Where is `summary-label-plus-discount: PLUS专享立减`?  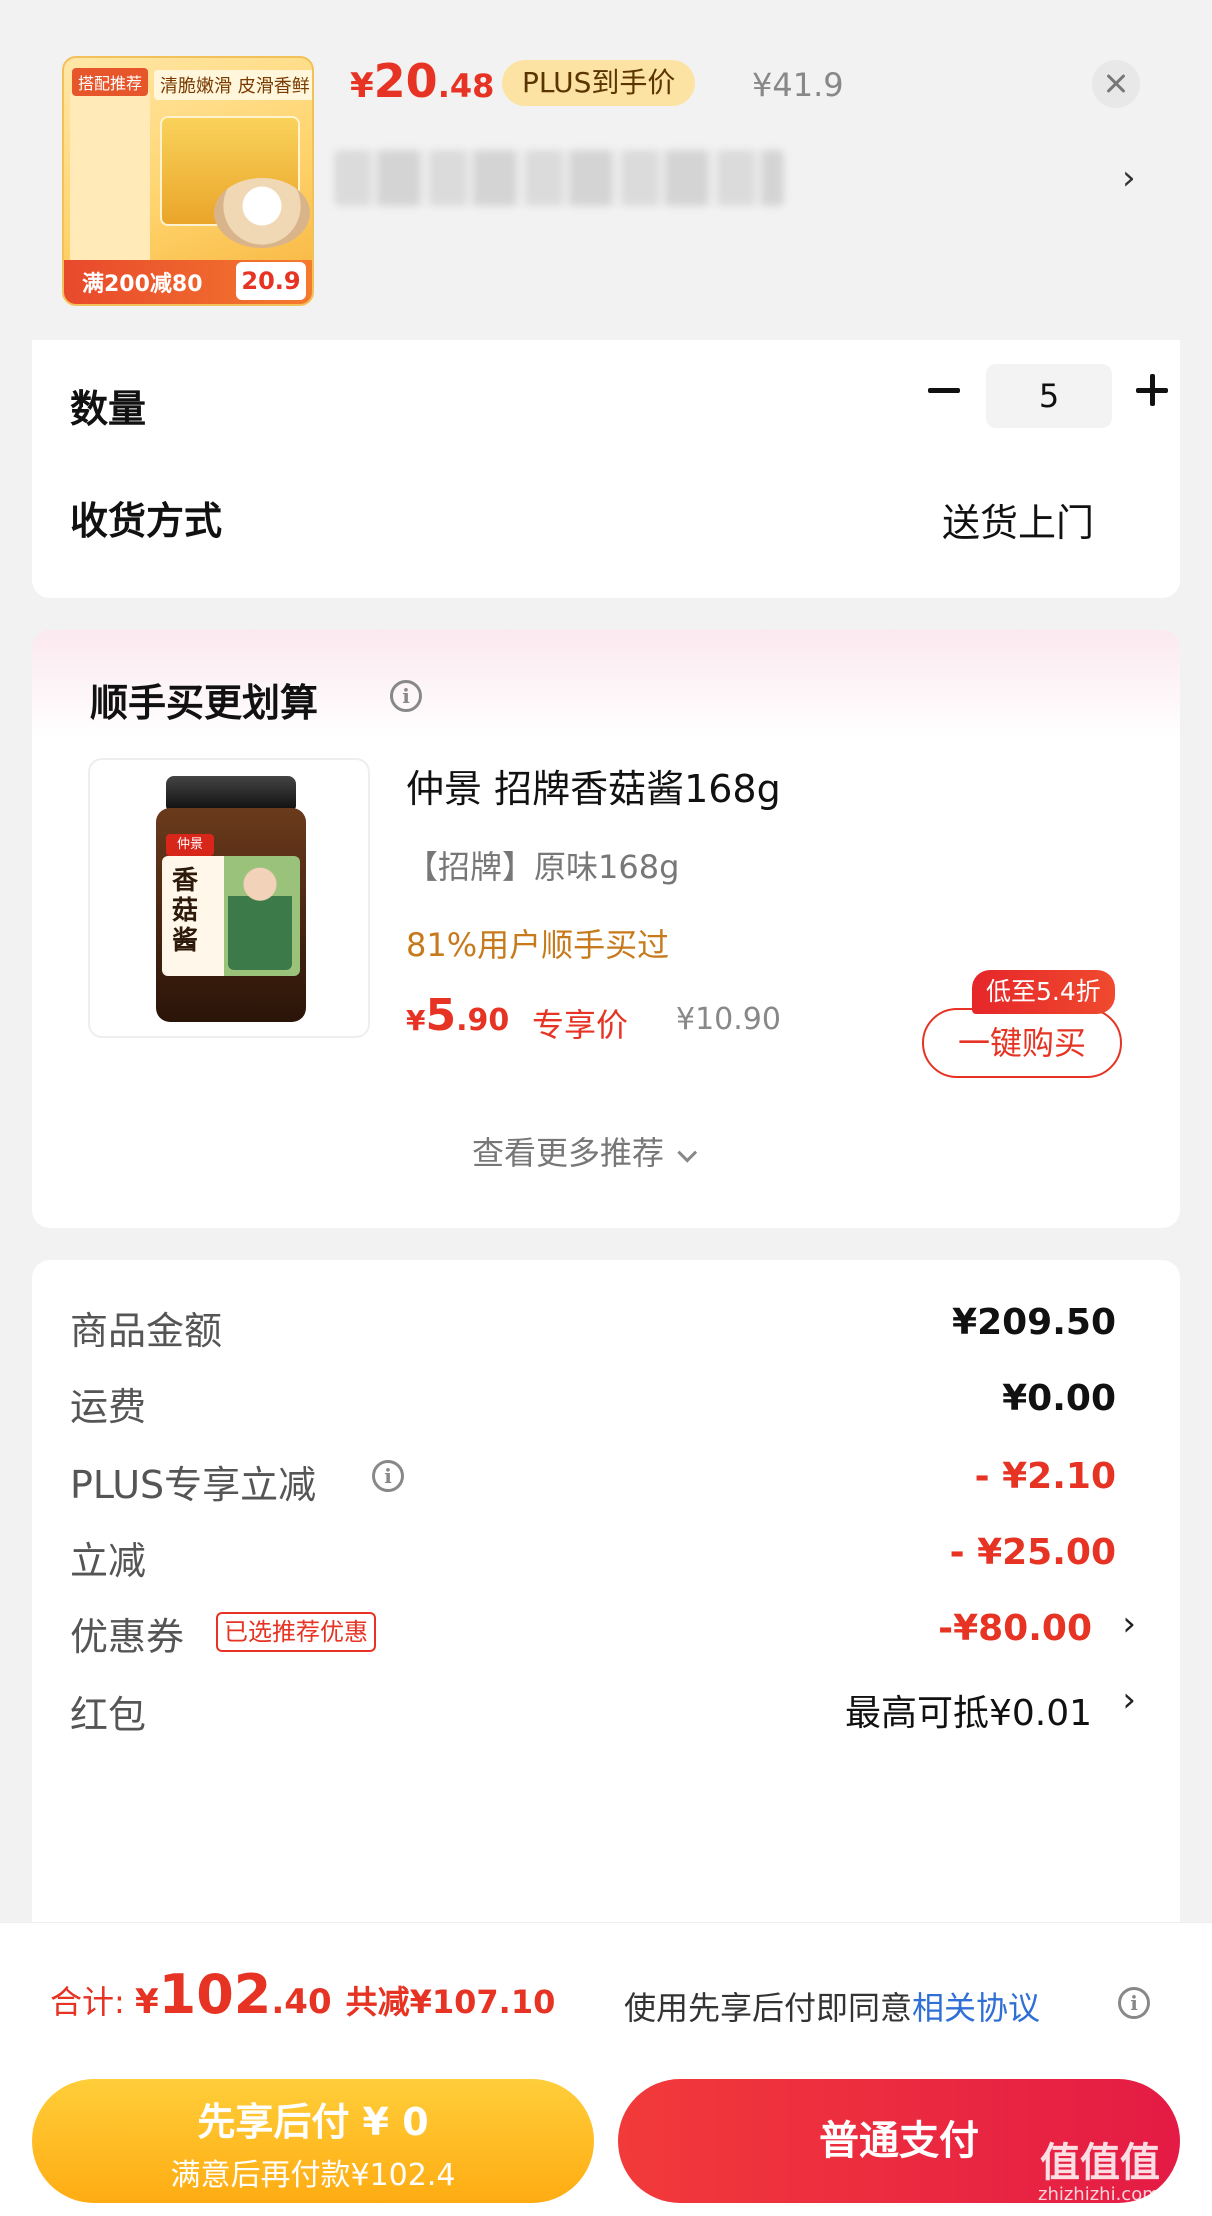 summary-label-plus-discount: PLUS专享立减 is located at coordinates (193, 1485).